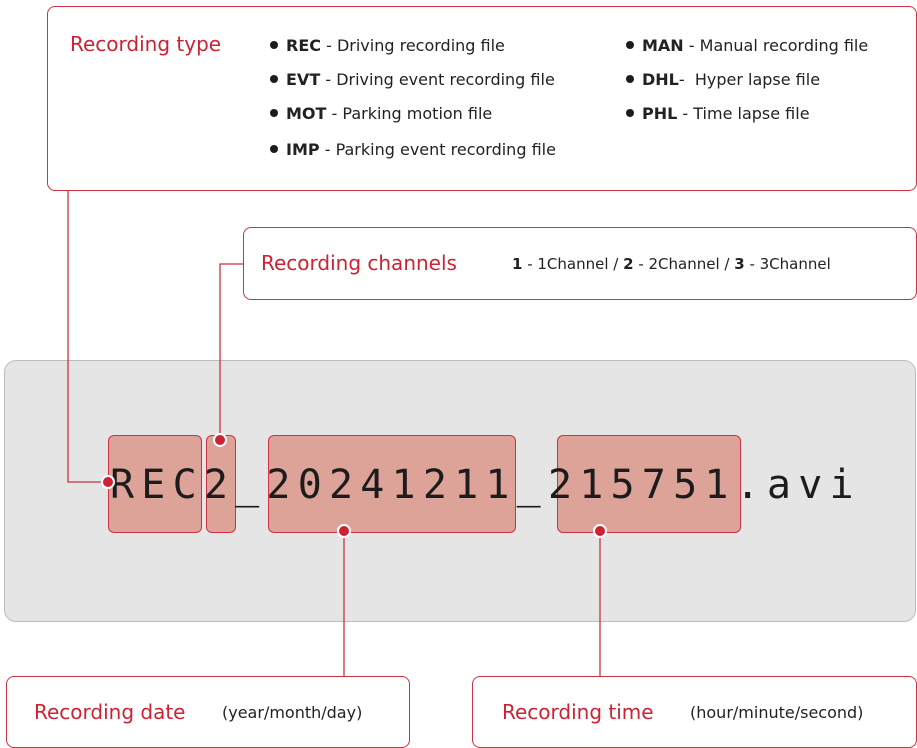  Describe the element at coordinates (110, 712) in the screenshot. I see `recording-date-title: Recording date` at that location.